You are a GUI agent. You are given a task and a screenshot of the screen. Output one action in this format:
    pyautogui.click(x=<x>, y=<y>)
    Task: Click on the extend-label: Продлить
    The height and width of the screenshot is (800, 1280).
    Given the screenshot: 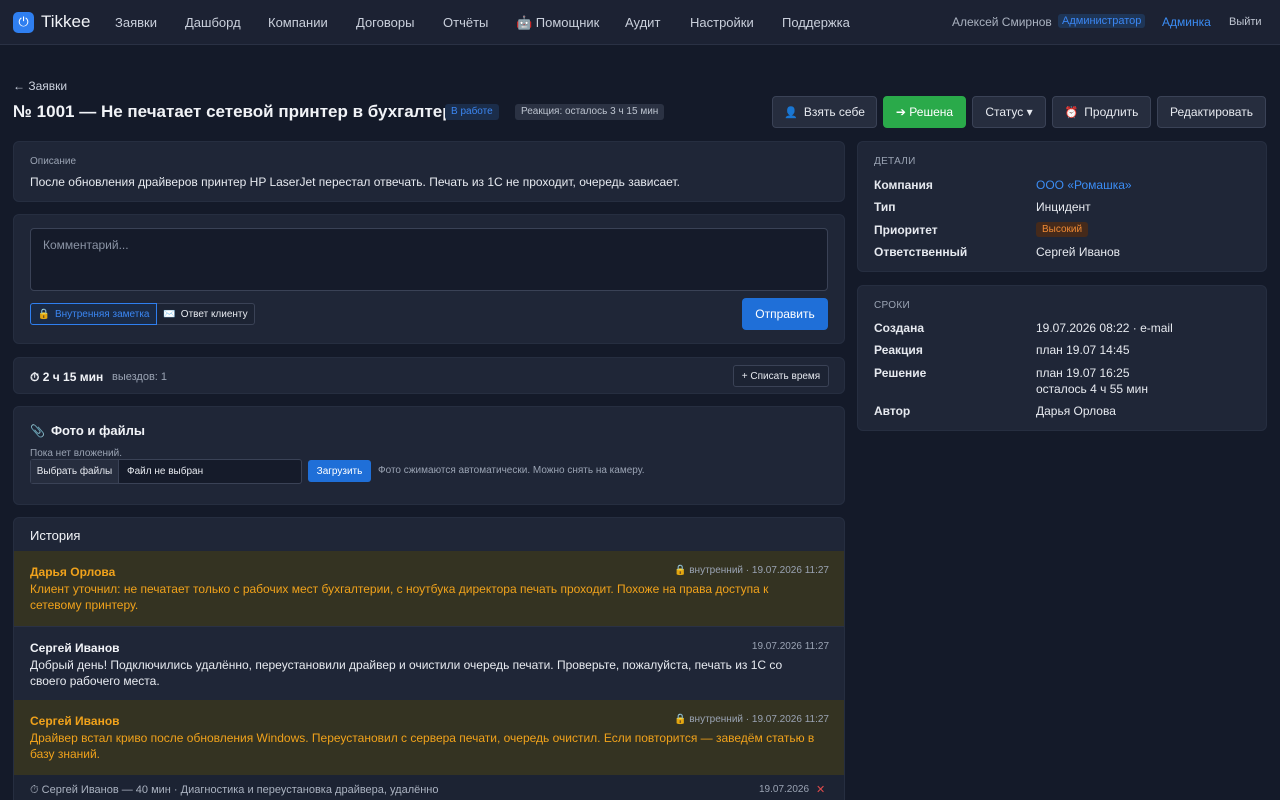 What is the action you would take?
    pyautogui.click(x=1111, y=112)
    